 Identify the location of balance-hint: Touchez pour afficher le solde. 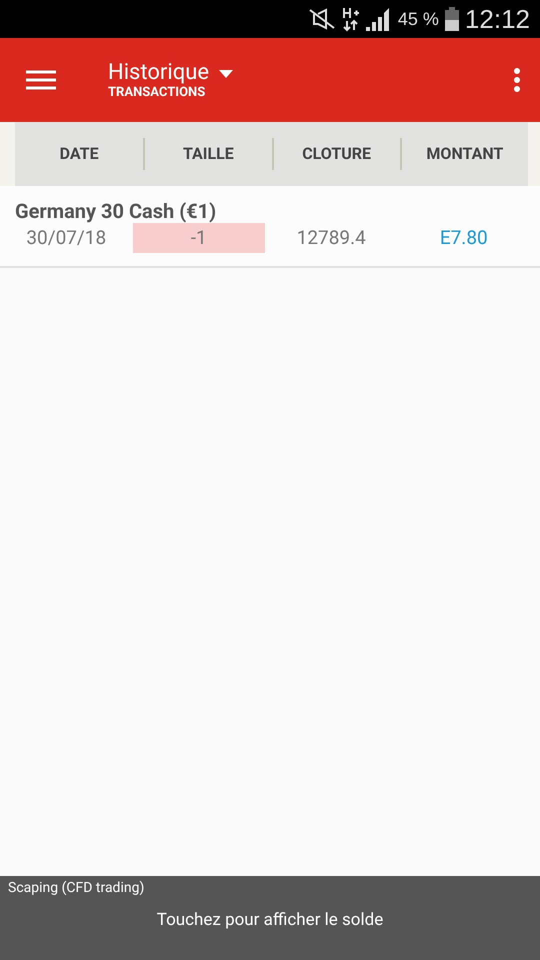
(270, 920).